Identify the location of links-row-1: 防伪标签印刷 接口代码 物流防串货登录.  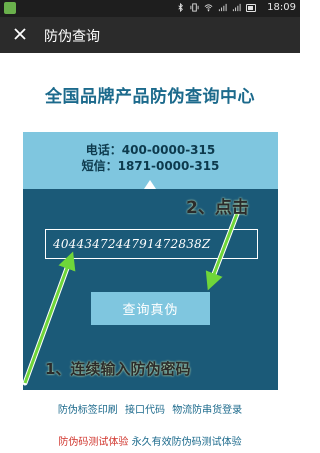
(150, 408).